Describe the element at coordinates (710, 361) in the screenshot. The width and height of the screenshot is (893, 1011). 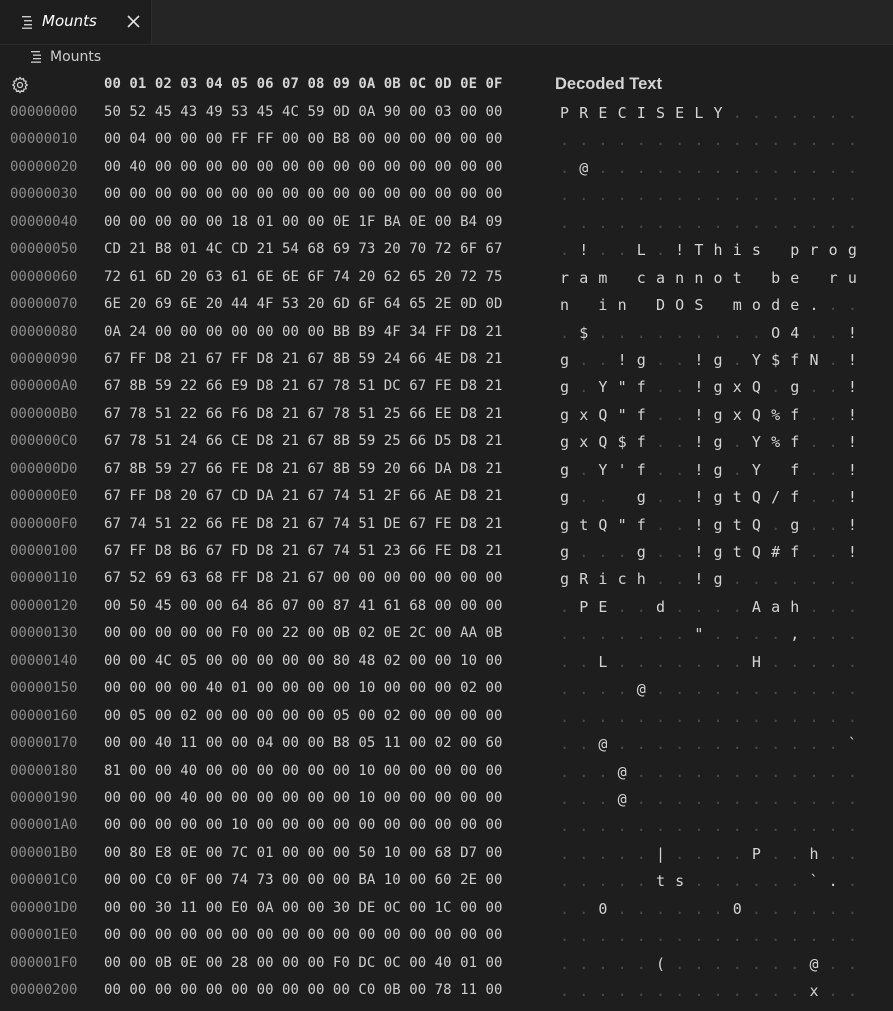
I see `row-decoded-text: g..! g..! g. Y $ f N.!` at that location.